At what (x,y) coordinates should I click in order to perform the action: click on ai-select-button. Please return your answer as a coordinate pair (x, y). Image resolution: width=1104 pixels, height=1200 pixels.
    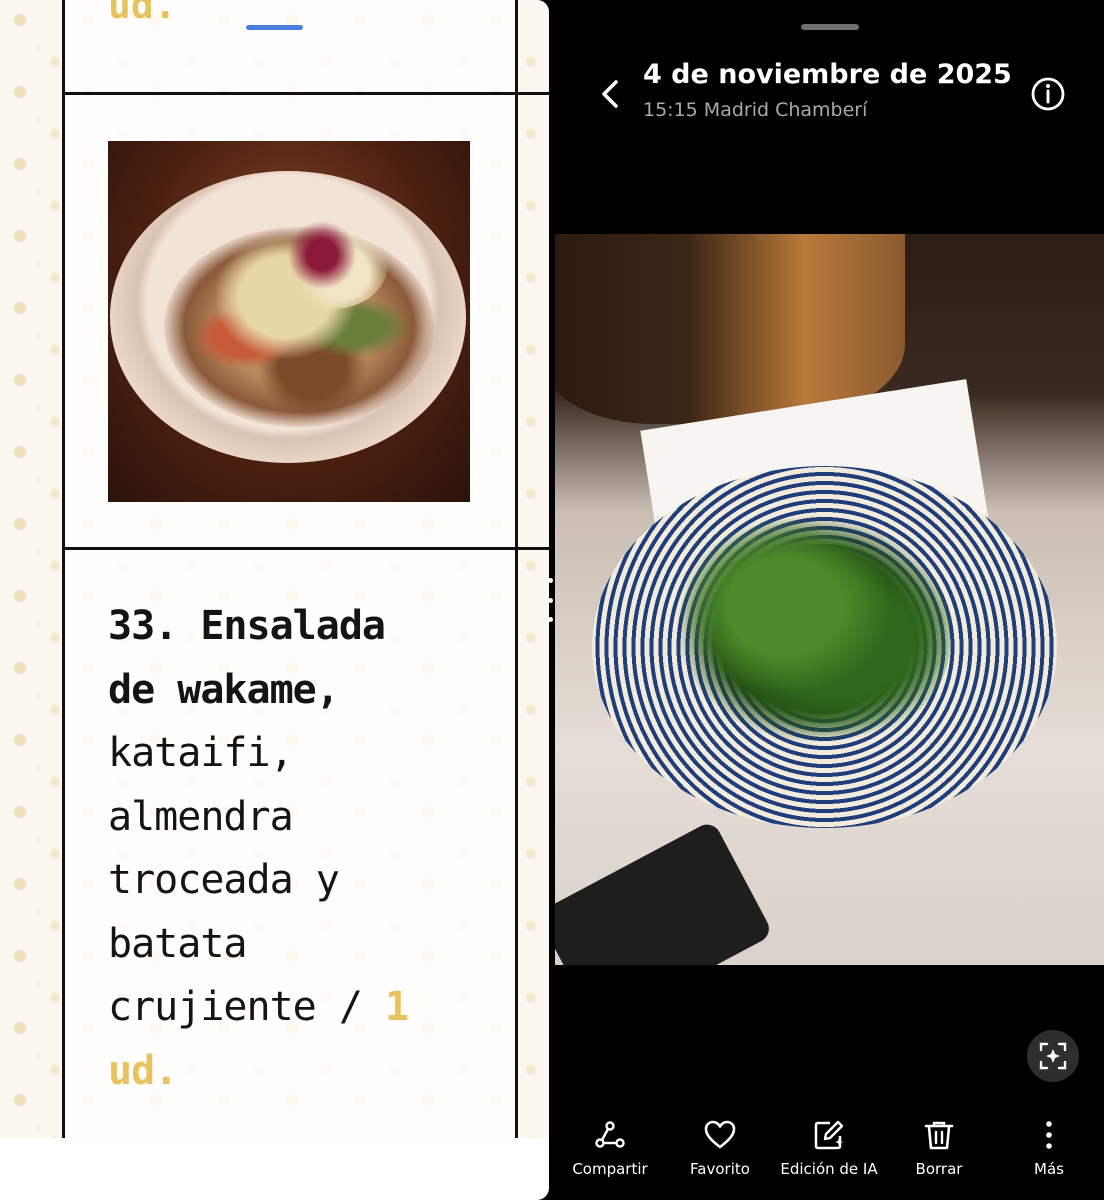
    Looking at the image, I should click on (1053, 1056).